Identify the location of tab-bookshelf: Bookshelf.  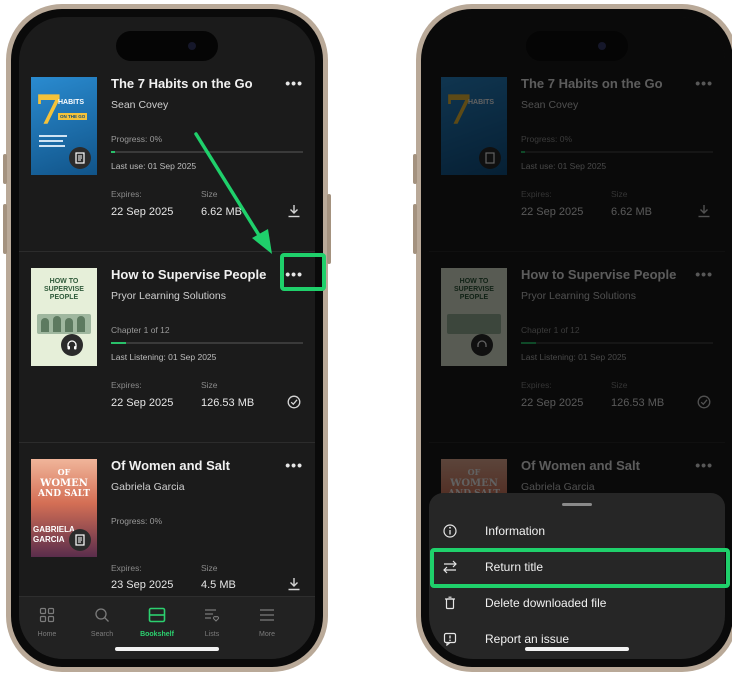
(157, 622).